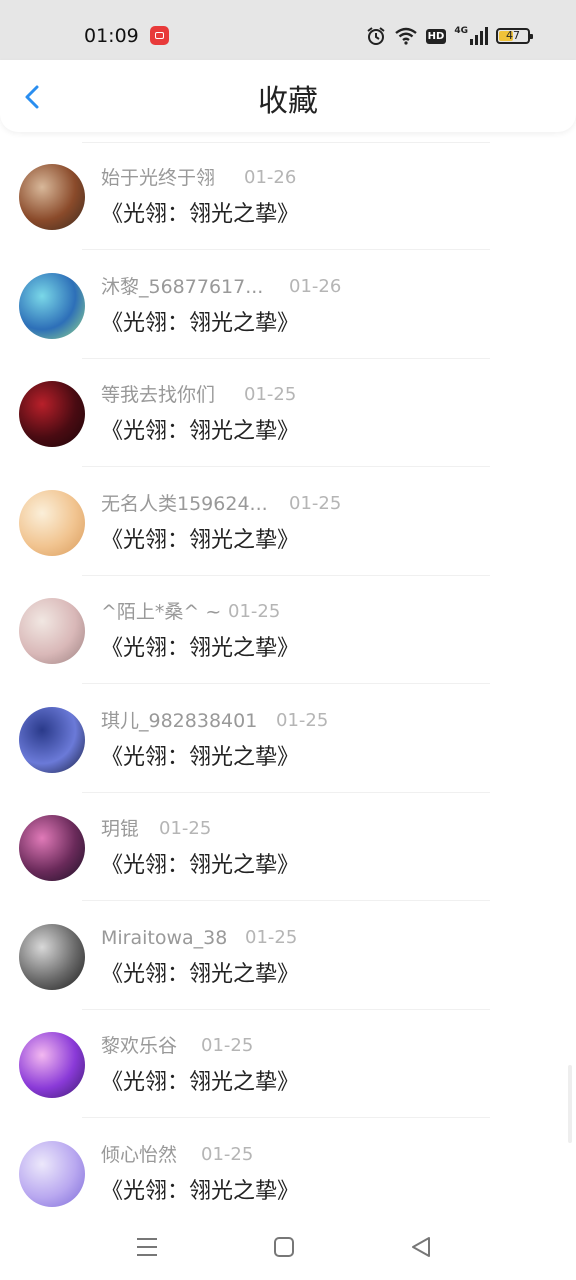 The height and width of the screenshot is (1280, 576). What do you see at coordinates (164, 938) in the screenshot?
I see `user-name: Miraitowa_38` at bounding box center [164, 938].